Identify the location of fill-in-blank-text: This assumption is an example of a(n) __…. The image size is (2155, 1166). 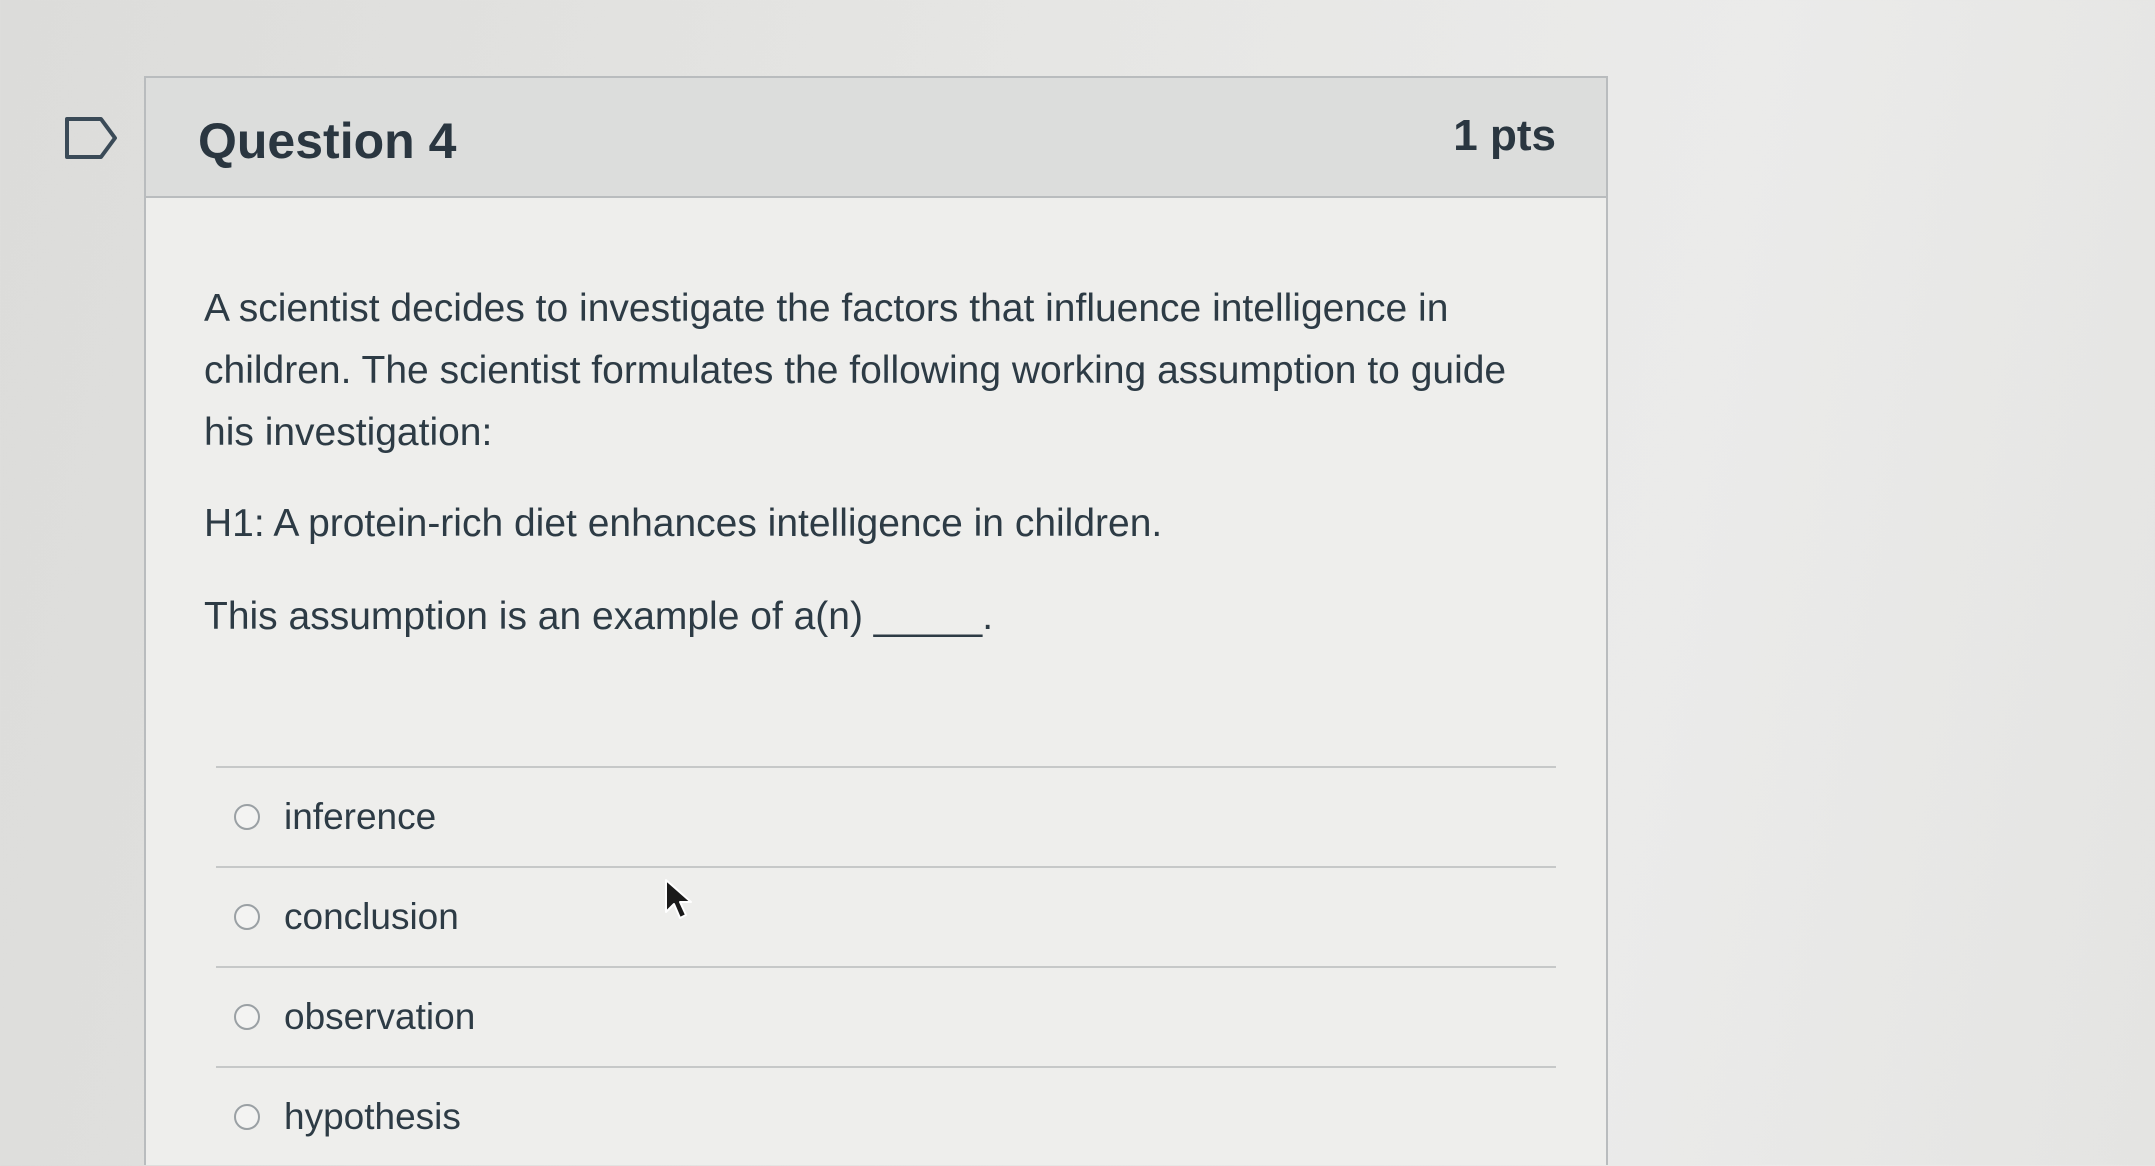
(599, 616).